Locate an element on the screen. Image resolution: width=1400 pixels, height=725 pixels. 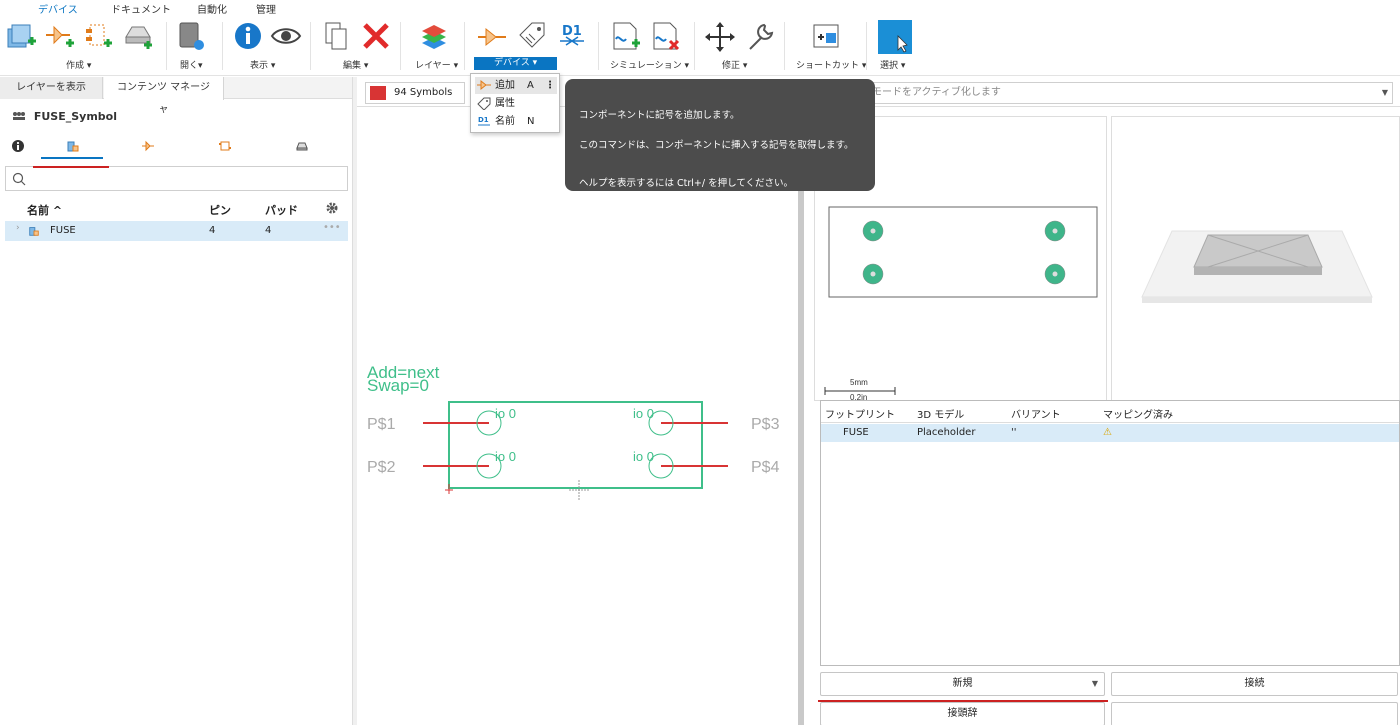
connect-button: 接続 is located at coordinates (1254, 684).